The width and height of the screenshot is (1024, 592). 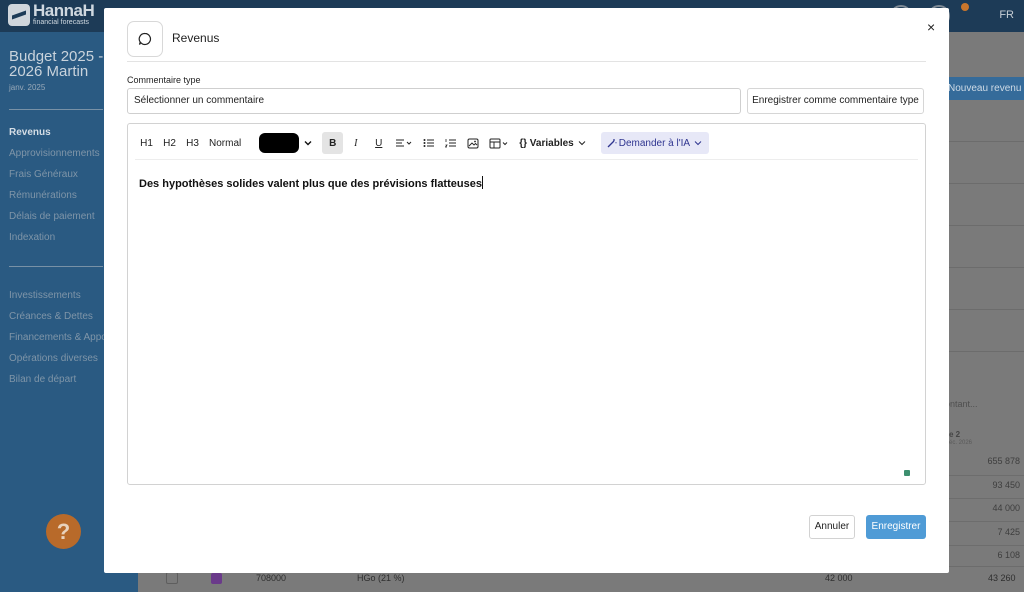 What do you see at coordinates (482, 182) in the screenshot?
I see `text-caret` at bounding box center [482, 182].